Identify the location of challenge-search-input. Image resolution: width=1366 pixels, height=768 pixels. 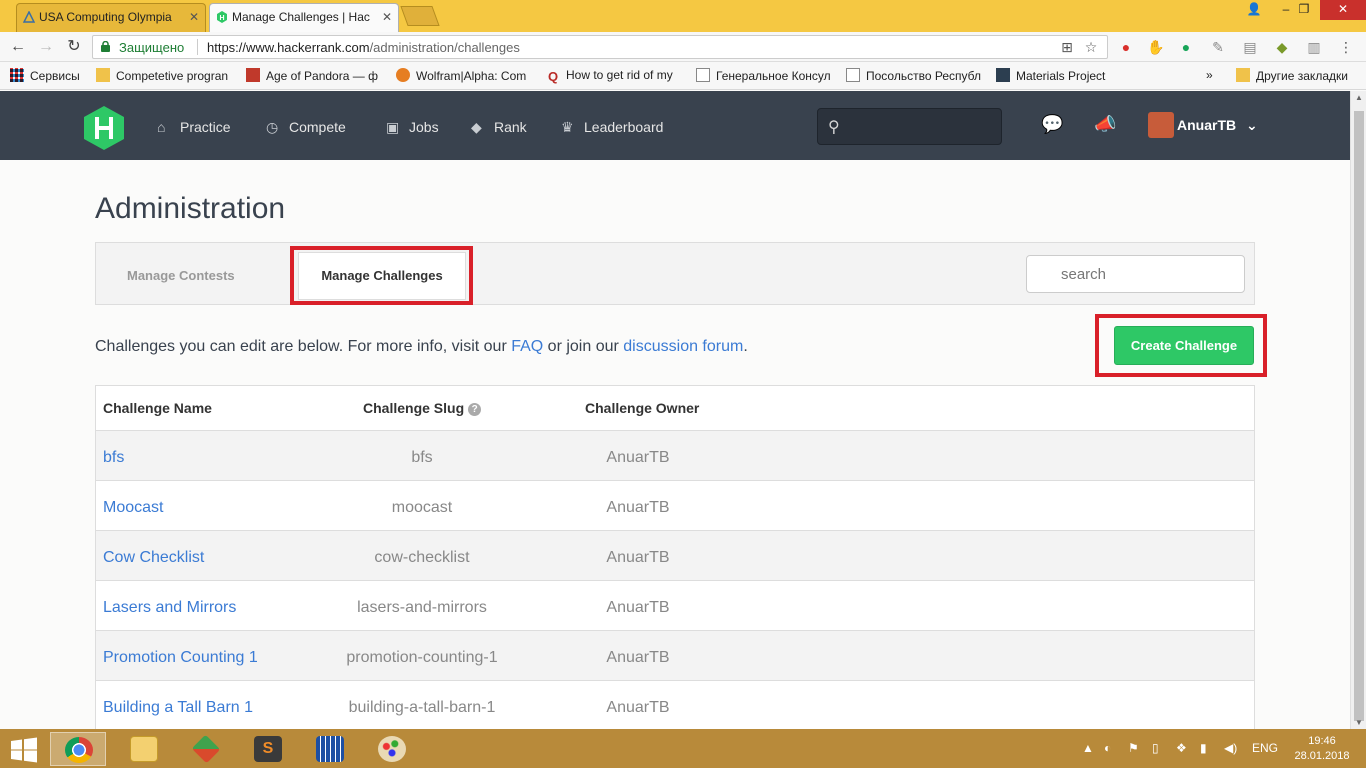
(1135, 274).